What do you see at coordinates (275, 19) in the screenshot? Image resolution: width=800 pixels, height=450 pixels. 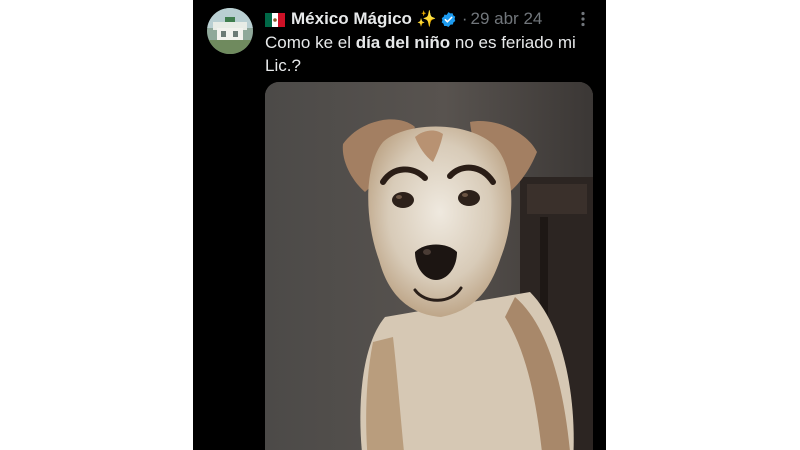 I see `mexico-flag-icon` at bounding box center [275, 19].